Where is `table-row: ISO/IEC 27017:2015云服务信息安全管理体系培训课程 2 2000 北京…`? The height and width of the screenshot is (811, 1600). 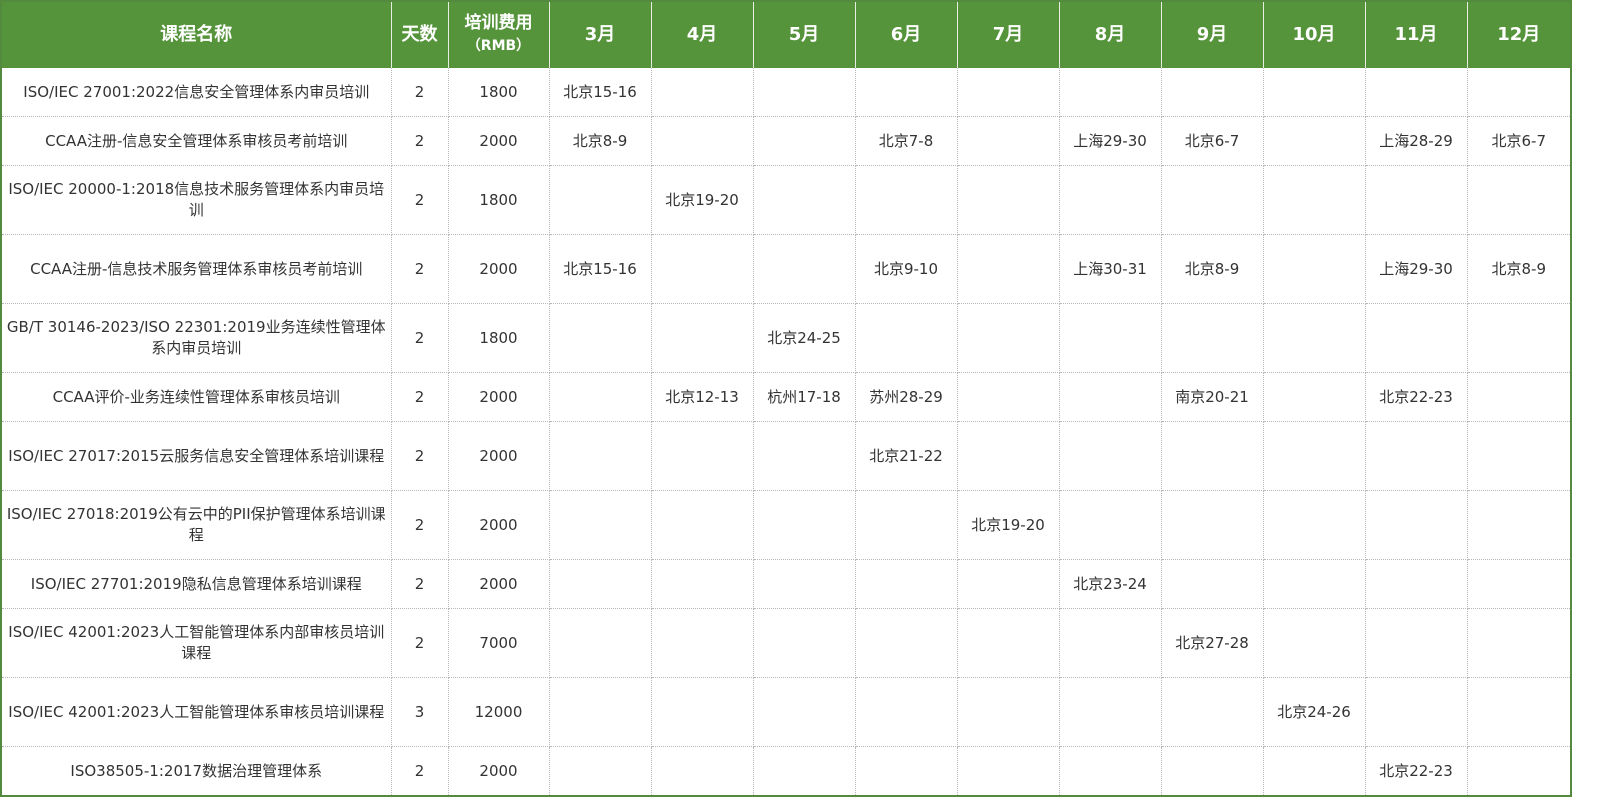 table-row: ISO/IEC 27017:2015云服务信息安全管理体系培训课程 2 2000 北京… is located at coordinates (786, 456).